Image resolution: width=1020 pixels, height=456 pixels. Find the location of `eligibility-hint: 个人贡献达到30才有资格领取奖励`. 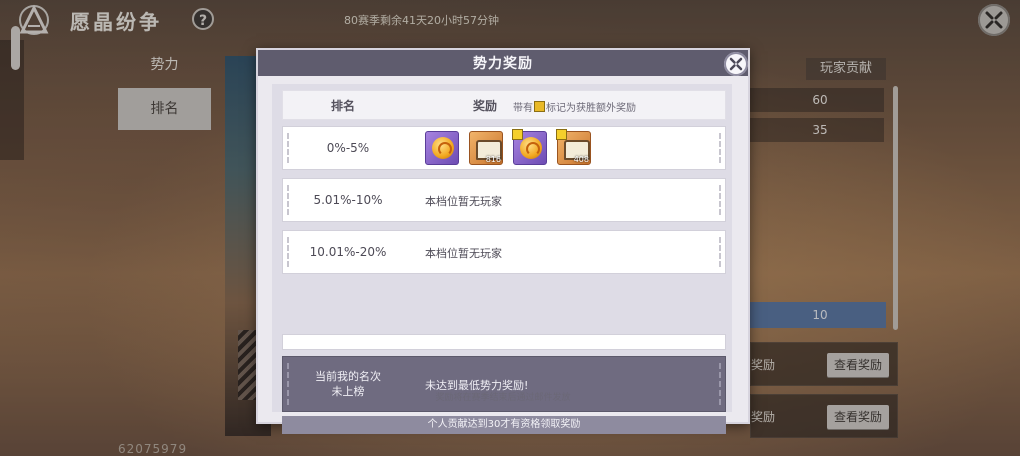

eligibility-hint: 个人贡献达到30才有资格领取奖励 is located at coordinates (504, 425).